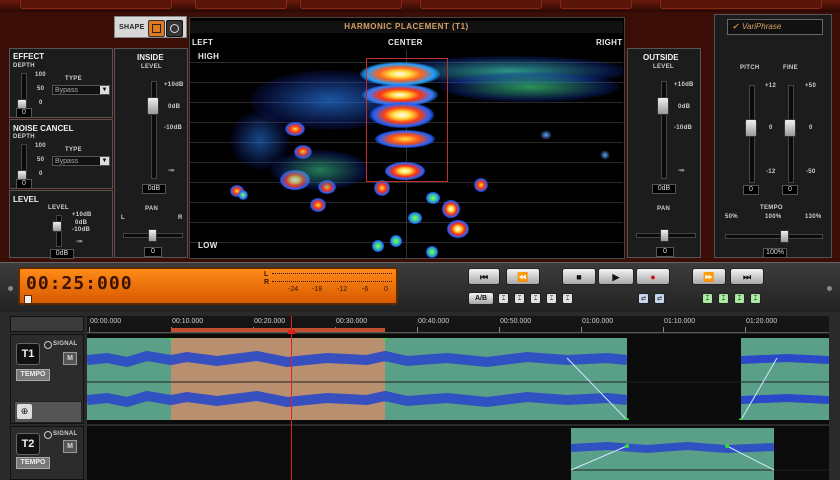 This screenshot has width=840, height=480. I want to click on outside-pan-knob, so click(664, 235).